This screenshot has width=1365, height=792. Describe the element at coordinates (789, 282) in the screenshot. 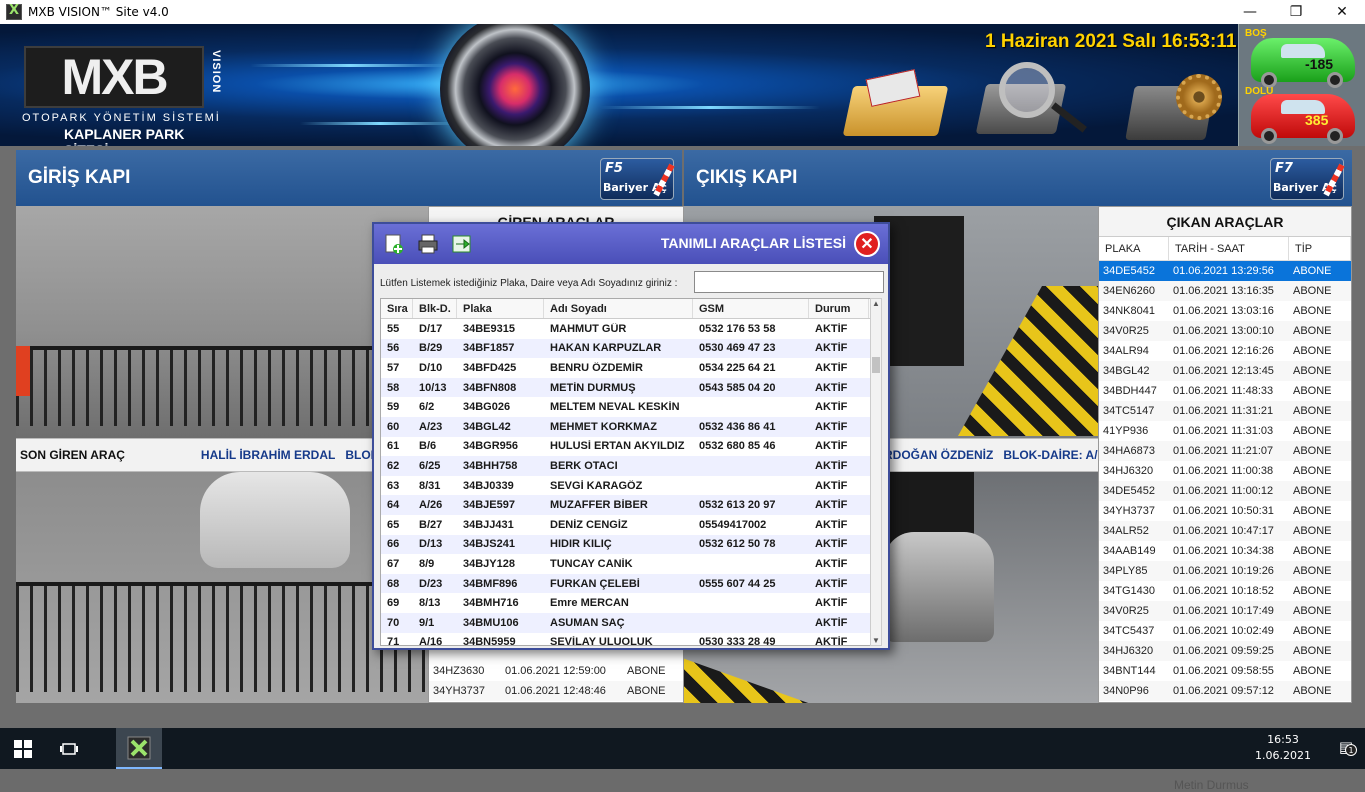

I see `search-input` at that location.